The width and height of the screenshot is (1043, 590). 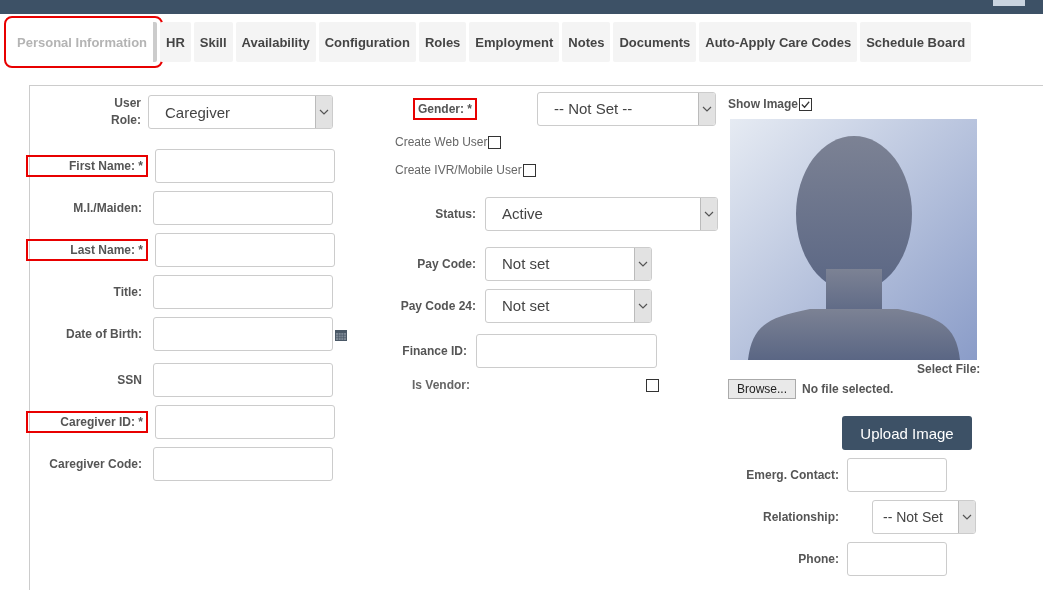 What do you see at coordinates (441, 142) in the screenshot?
I see `checkbox-label: Create Web User` at bounding box center [441, 142].